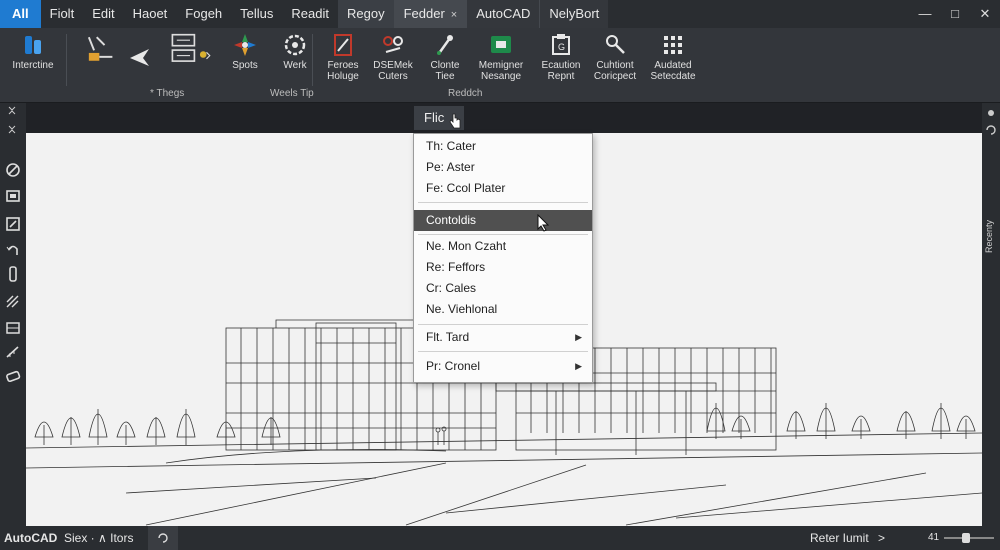 This screenshot has height=550, width=1000. I want to click on interctine-icon, so click(33, 45).